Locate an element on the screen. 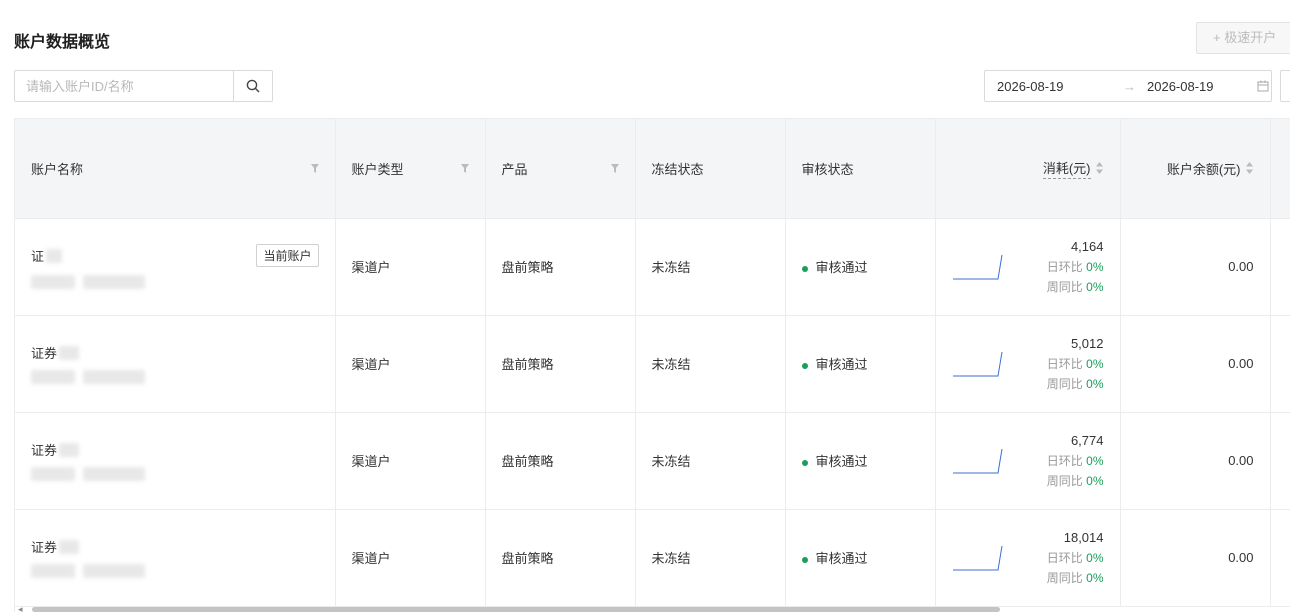  cell-cutoff is located at coordinates (1280, 267).